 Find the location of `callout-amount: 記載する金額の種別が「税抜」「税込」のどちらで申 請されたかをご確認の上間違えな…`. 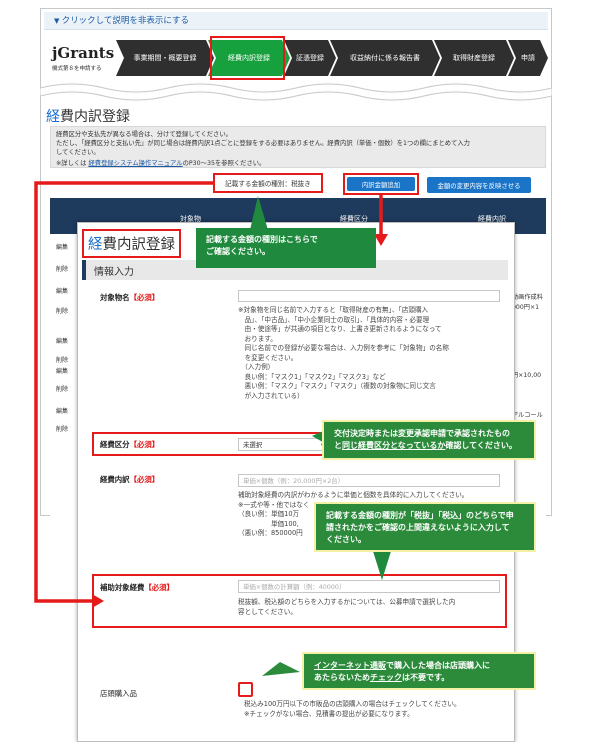

callout-amount: 記載する金額の種別が「税抜」「税込」のどちらで申 請されたかをご確認の上間違えな… is located at coordinates (425, 527).